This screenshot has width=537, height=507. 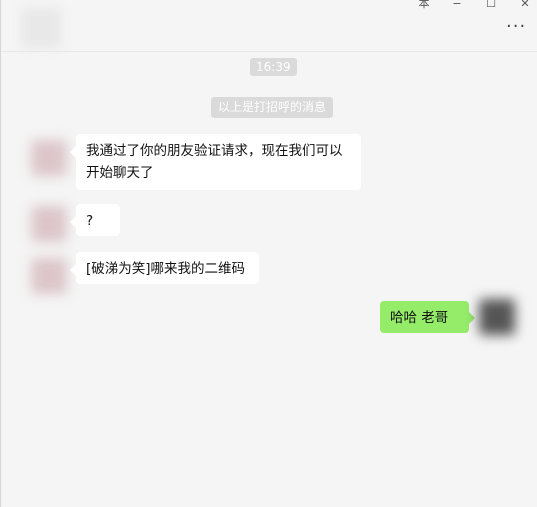 What do you see at coordinates (164, 268) in the screenshot?
I see `message-bubble-incoming: [破涕为笑]哪来我的二维码` at bounding box center [164, 268].